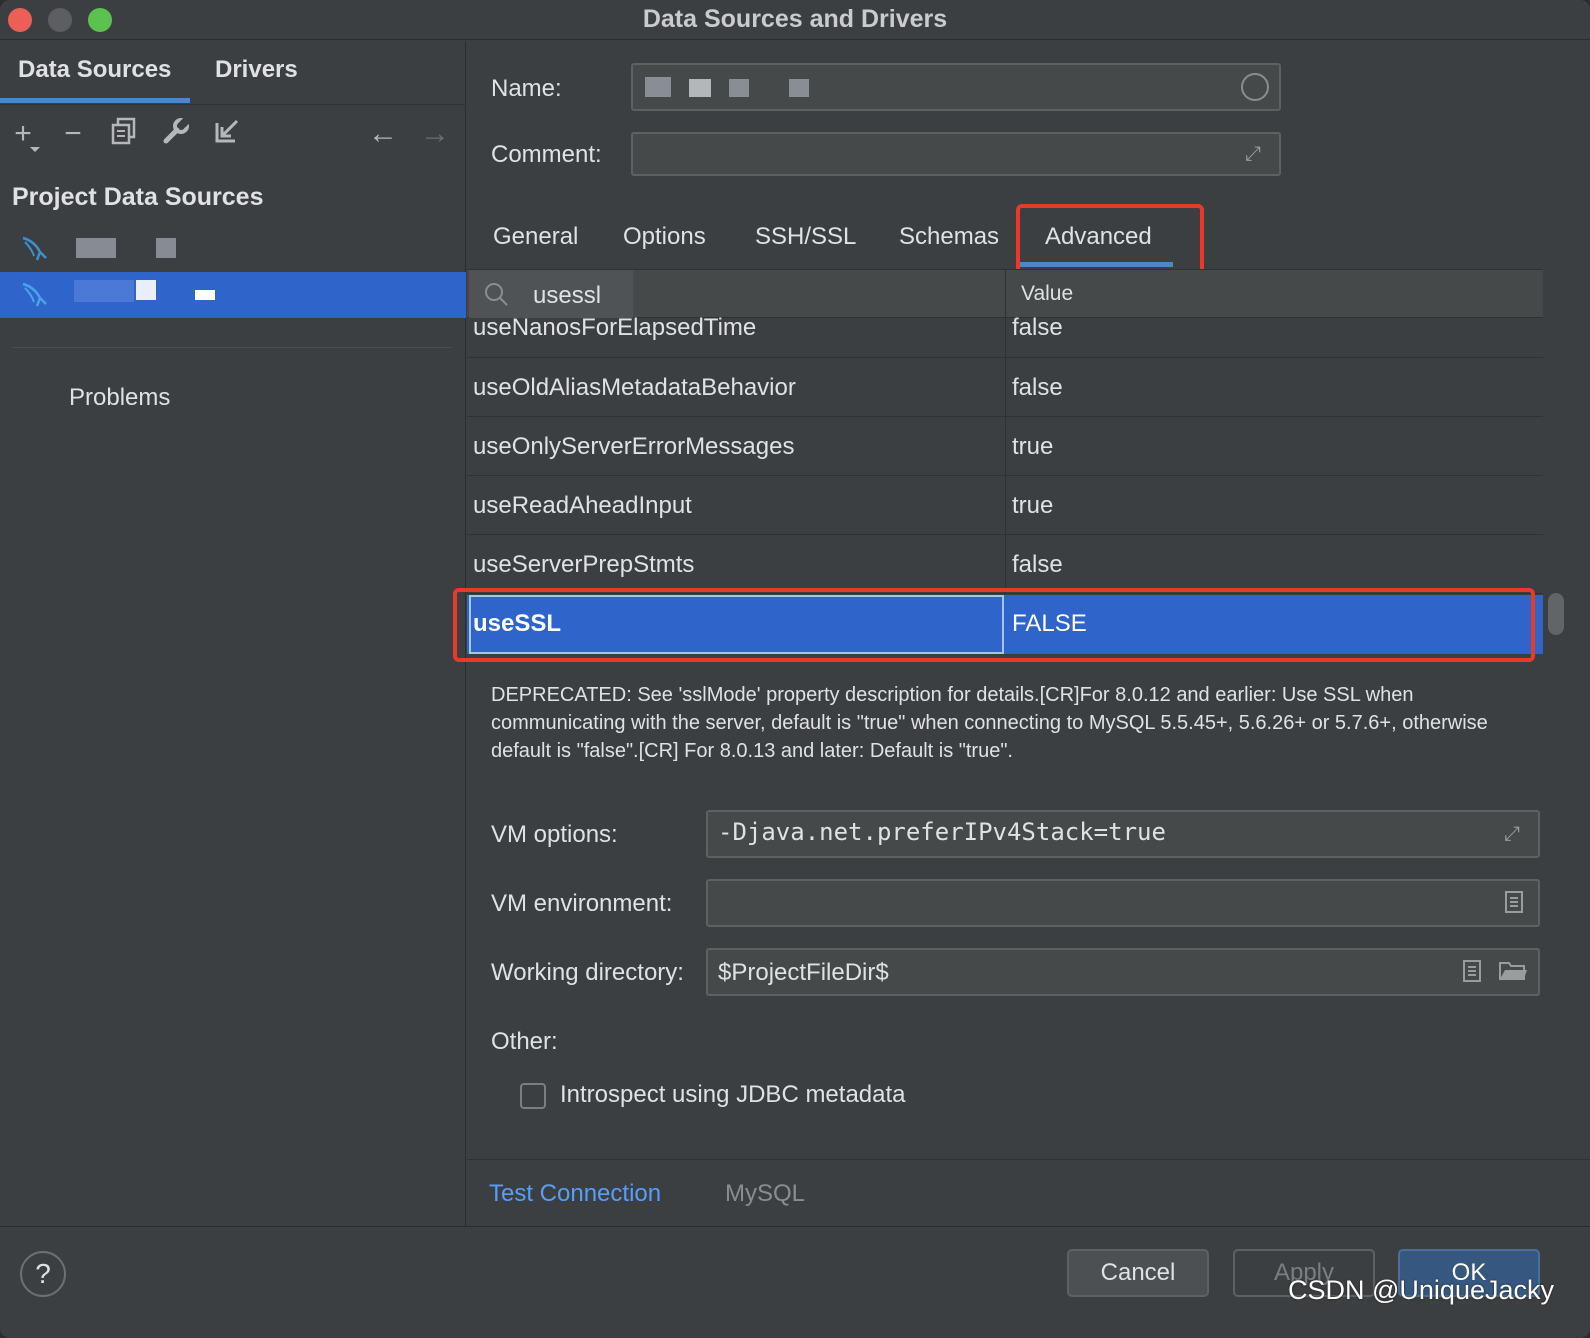 This screenshot has height=1338, width=1590. What do you see at coordinates (232, 347) in the screenshot?
I see `left-separator` at bounding box center [232, 347].